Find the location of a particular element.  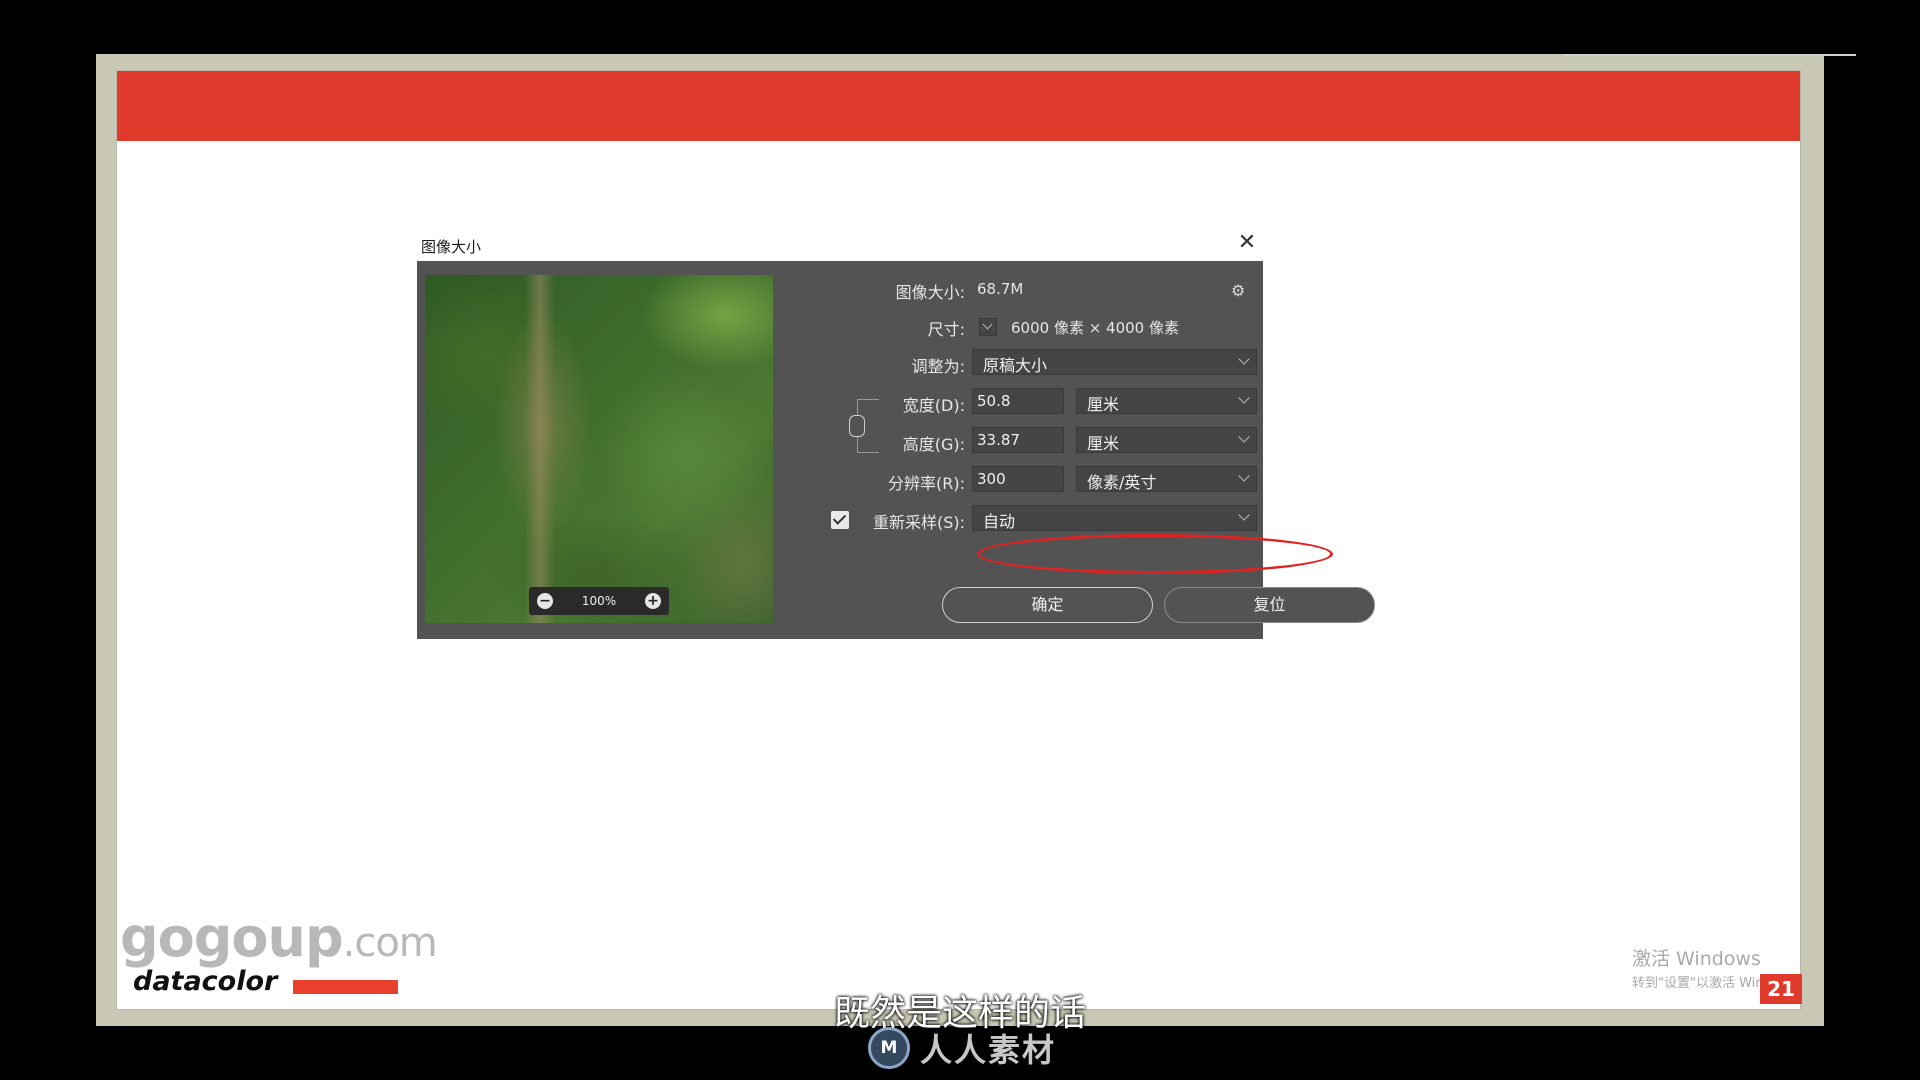

height-input: 33.87 is located at coordinates (1018, 440).